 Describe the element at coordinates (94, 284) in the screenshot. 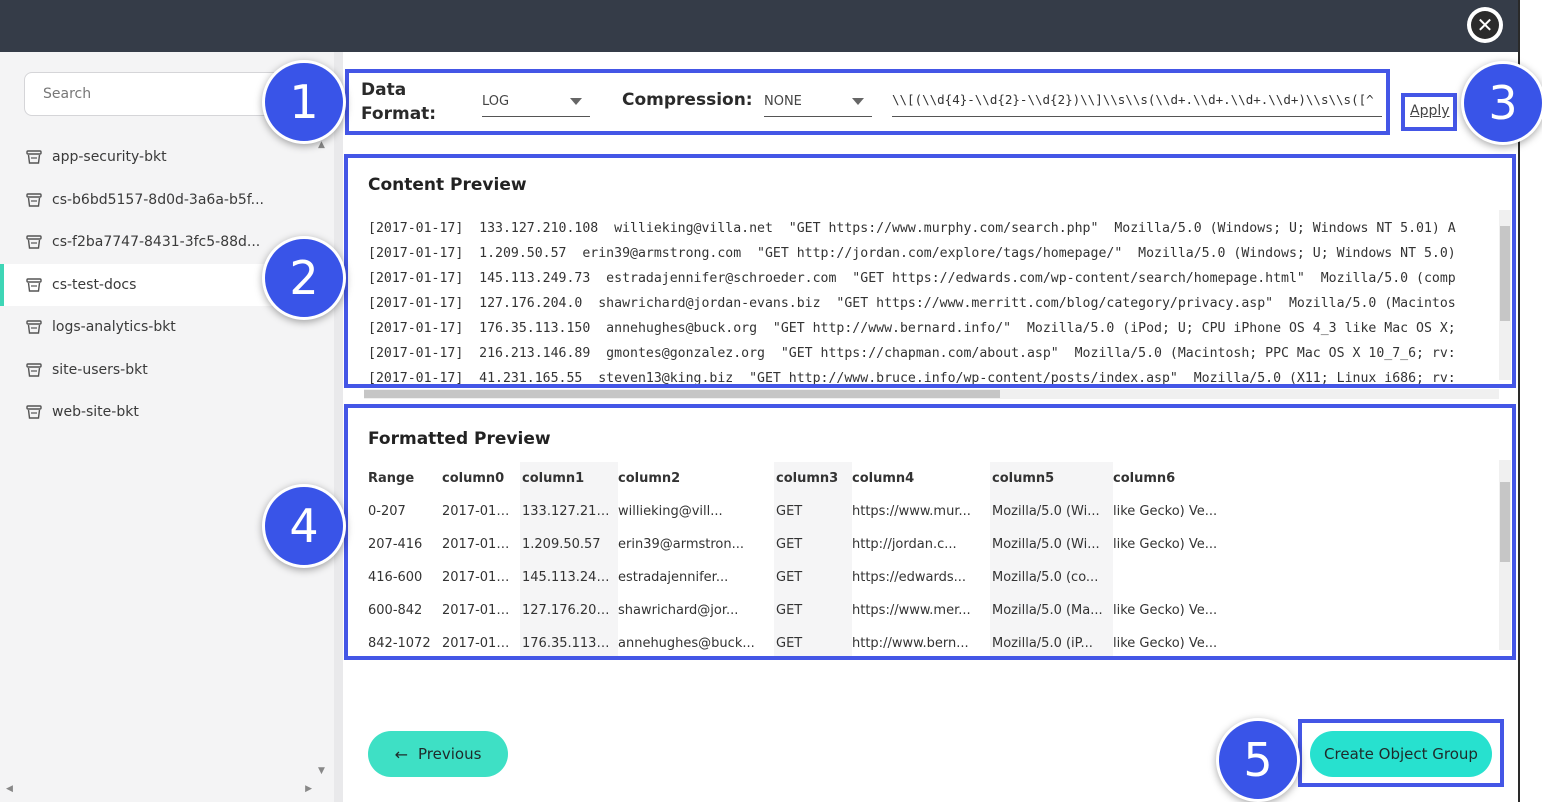

I see `sidebar-item-label: cs-test-docs` at that location.